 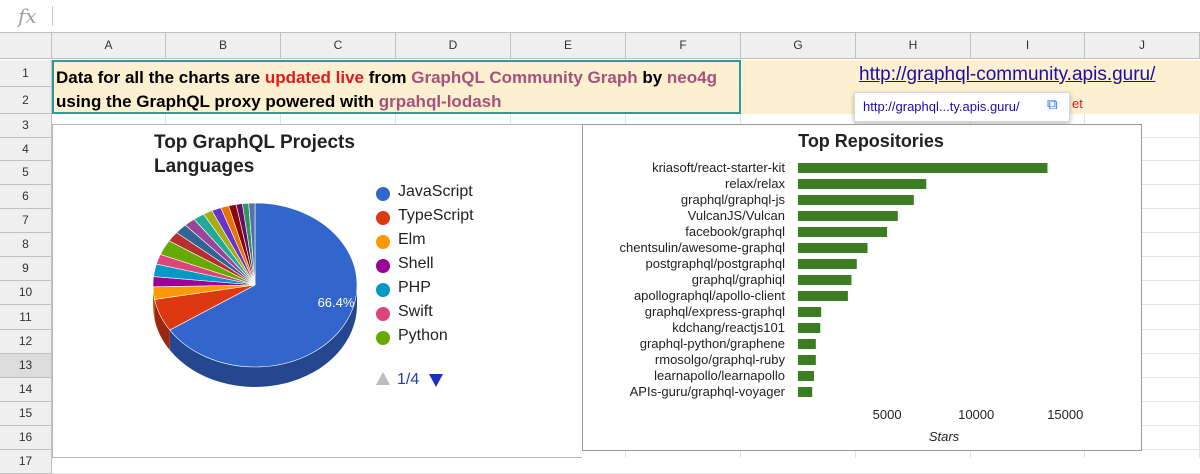 What do you see at coordinates (414, 288) in the screenshot?
I see `legend-label: PHP` at bounding box center [414, 288].